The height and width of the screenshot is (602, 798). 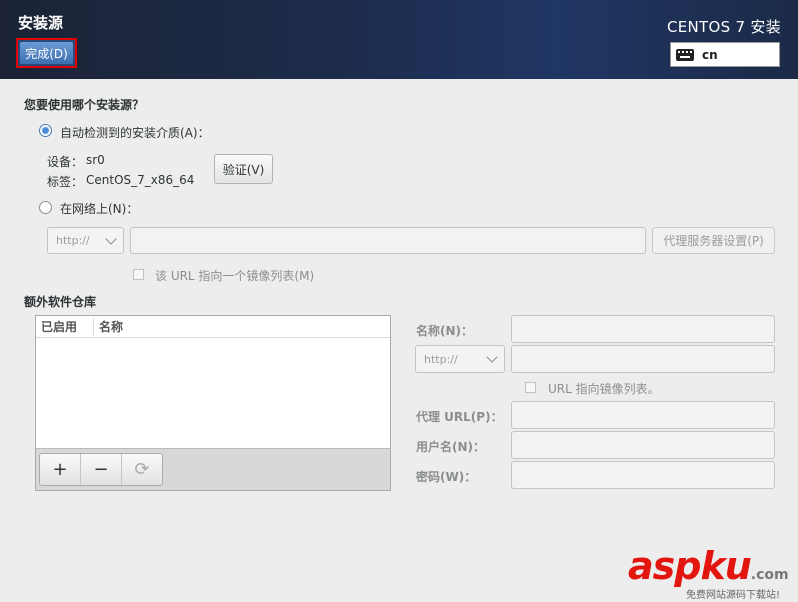 I want to click on mirror-list-label: 该 URL 指向一个镜像列表(M), so click(x=234, y=275).